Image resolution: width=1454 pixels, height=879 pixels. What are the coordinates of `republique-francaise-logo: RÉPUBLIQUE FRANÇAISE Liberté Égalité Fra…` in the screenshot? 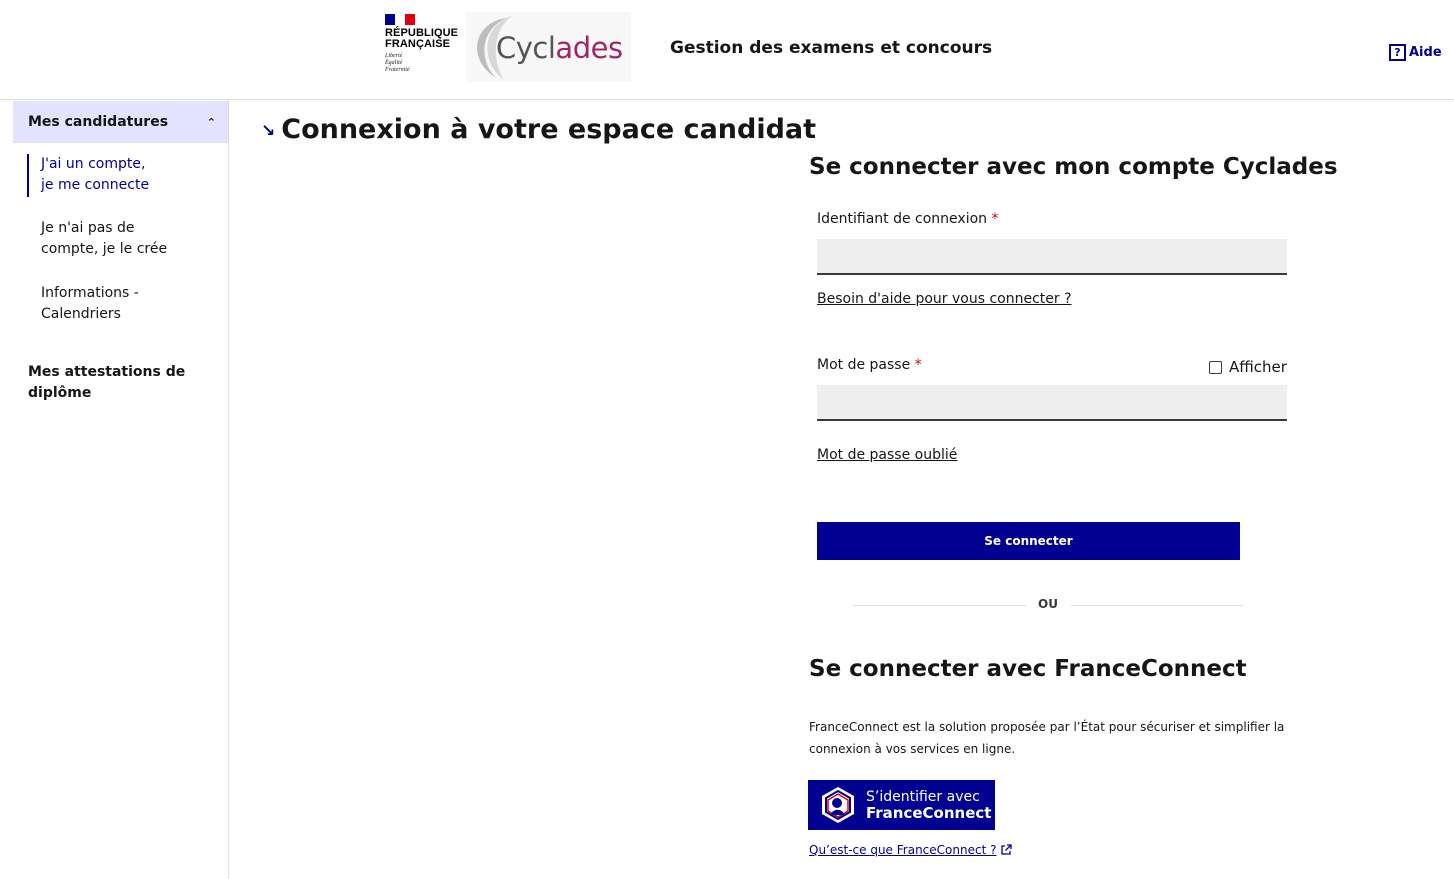 It's located at (421, 44).